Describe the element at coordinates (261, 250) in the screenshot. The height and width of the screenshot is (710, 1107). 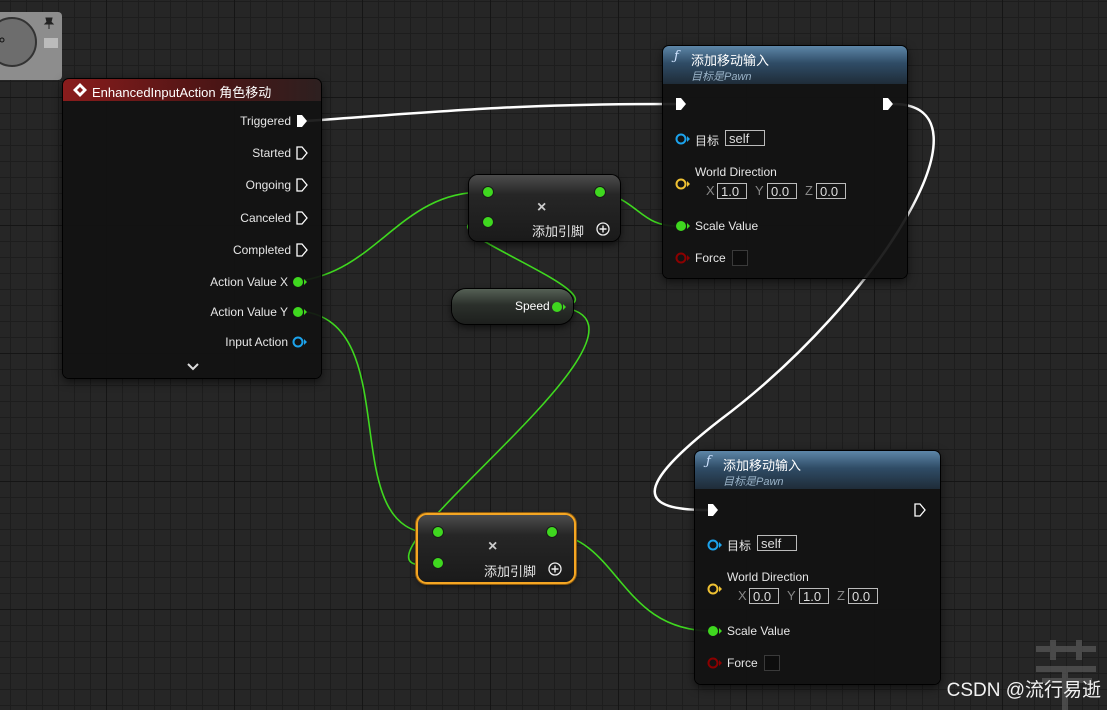
I see `pin-label-completed: Completed` at that location.